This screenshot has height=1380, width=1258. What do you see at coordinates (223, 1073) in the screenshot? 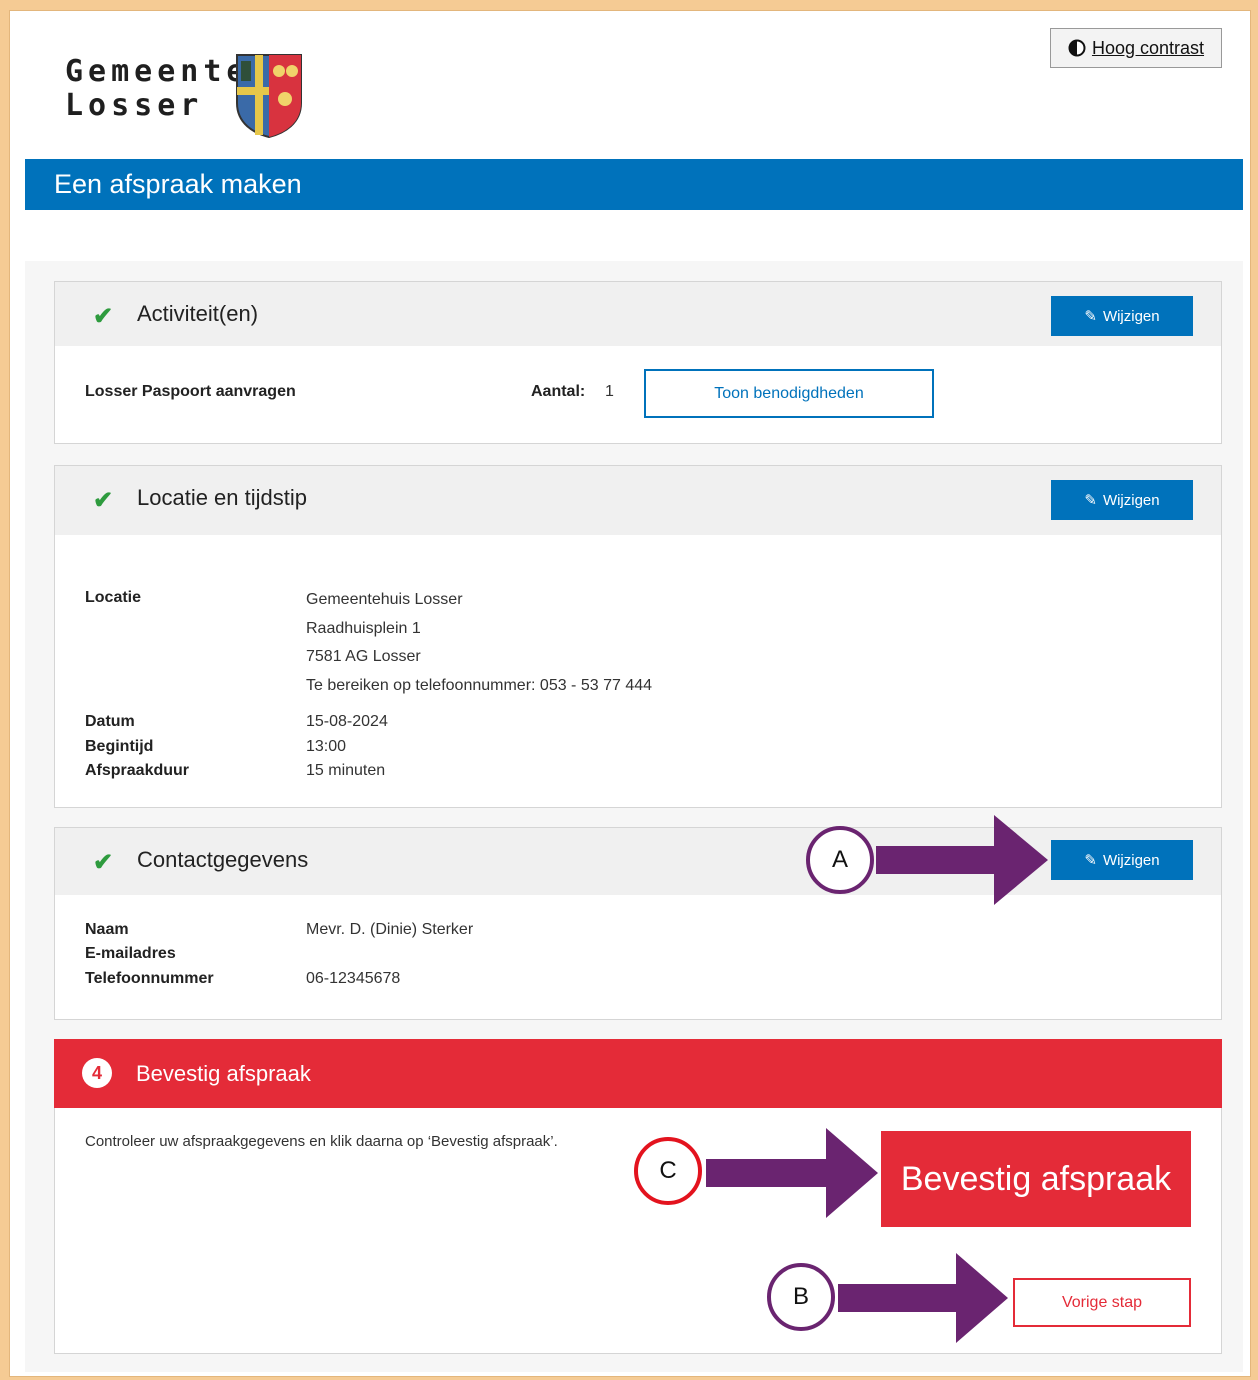
I see `confirm-title: Bevestig afspraak` at bounding box center [223, 1073].